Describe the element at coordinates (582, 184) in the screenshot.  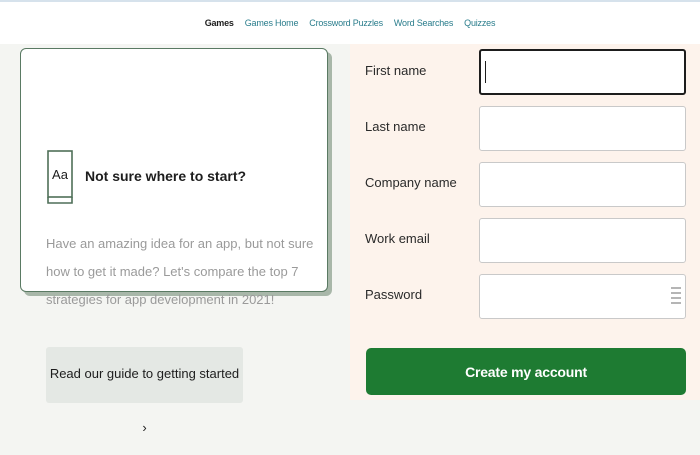
I see `company-name-field` at that location.